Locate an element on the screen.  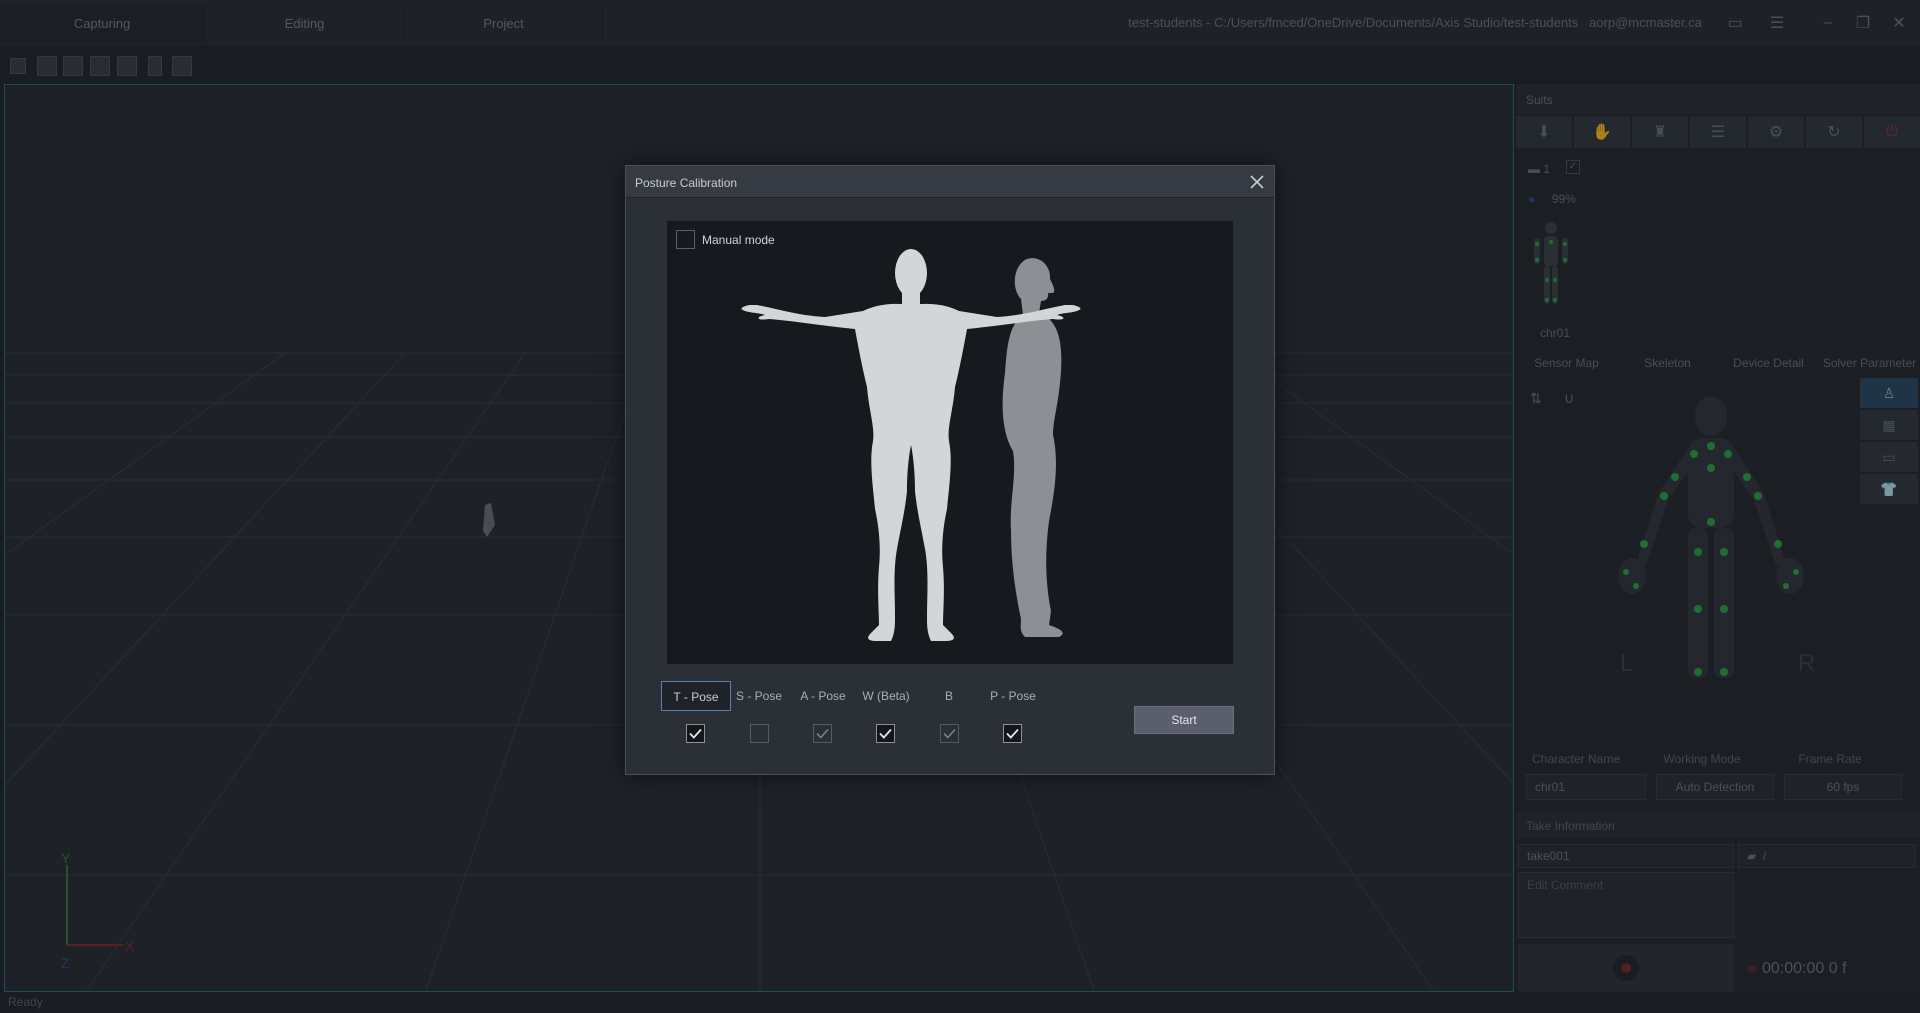
t-pose-checkbox is located at coordinates (695, 733).